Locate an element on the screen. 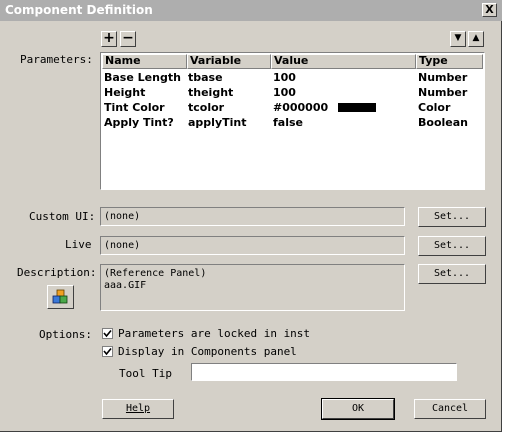  ok-button: OK is located at coordinates (358, 409).